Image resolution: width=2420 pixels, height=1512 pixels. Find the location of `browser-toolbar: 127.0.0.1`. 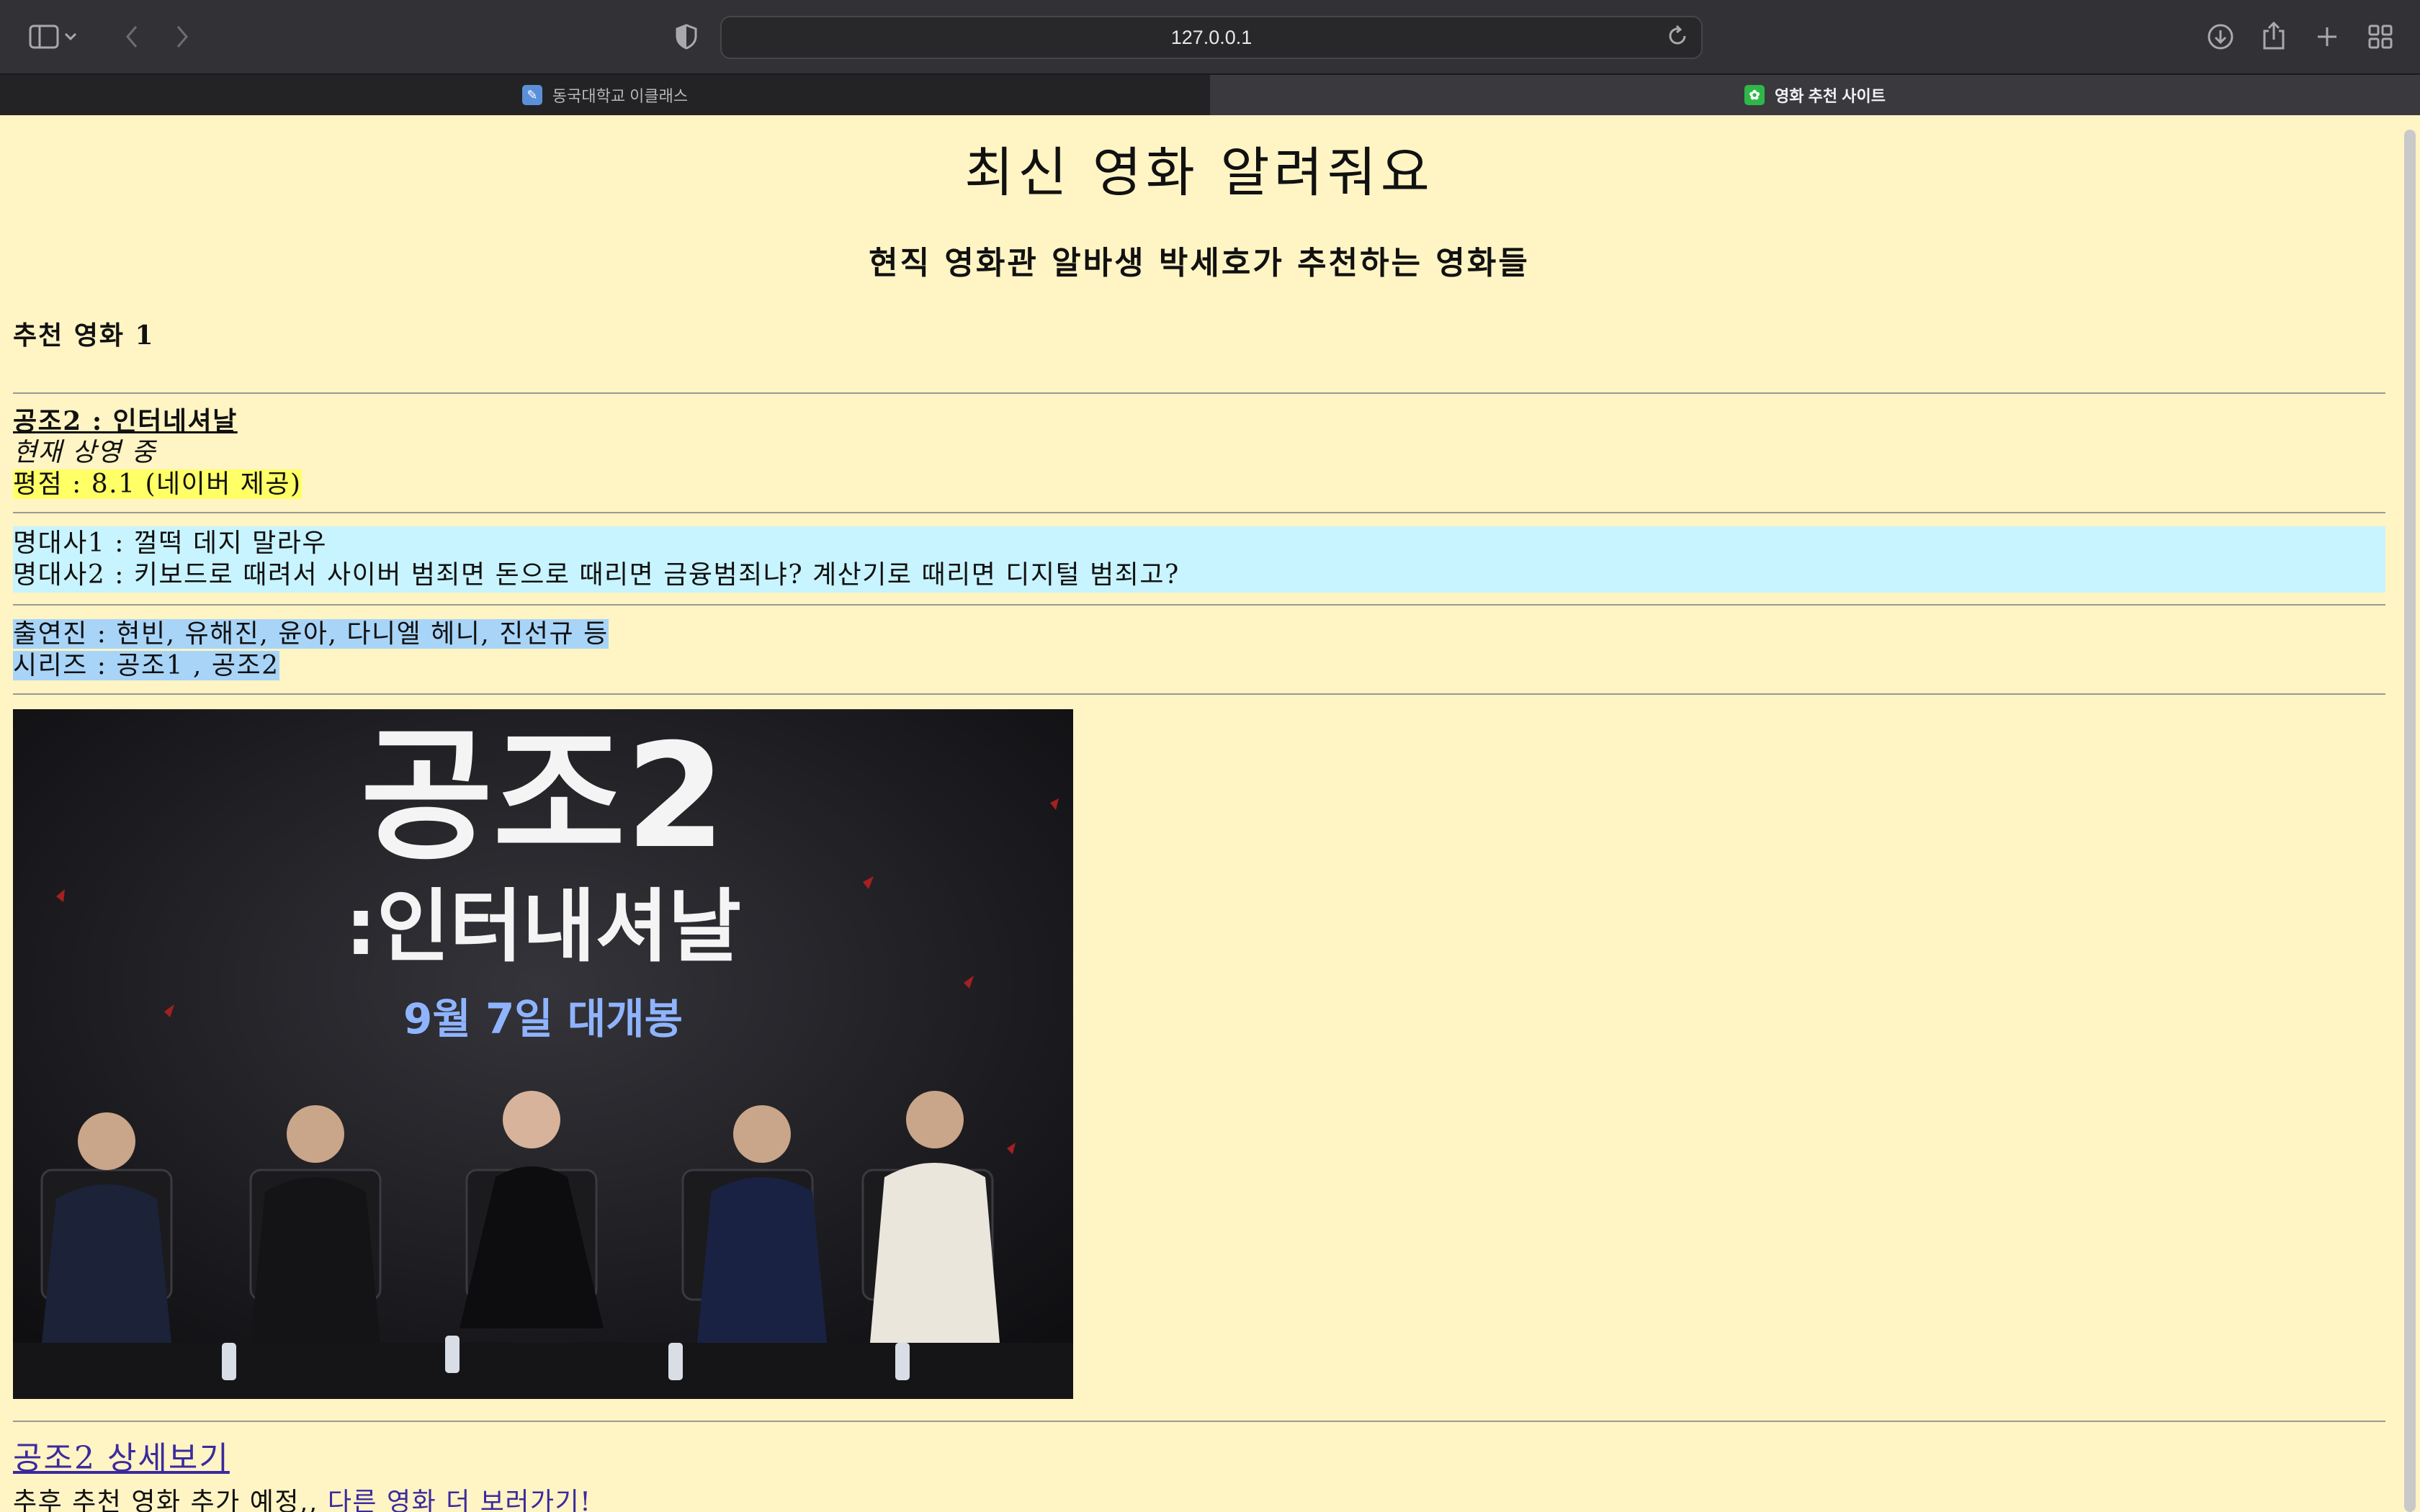

browser-toolbar: 127.0.0.1 is located at coordinates (1210, 36).